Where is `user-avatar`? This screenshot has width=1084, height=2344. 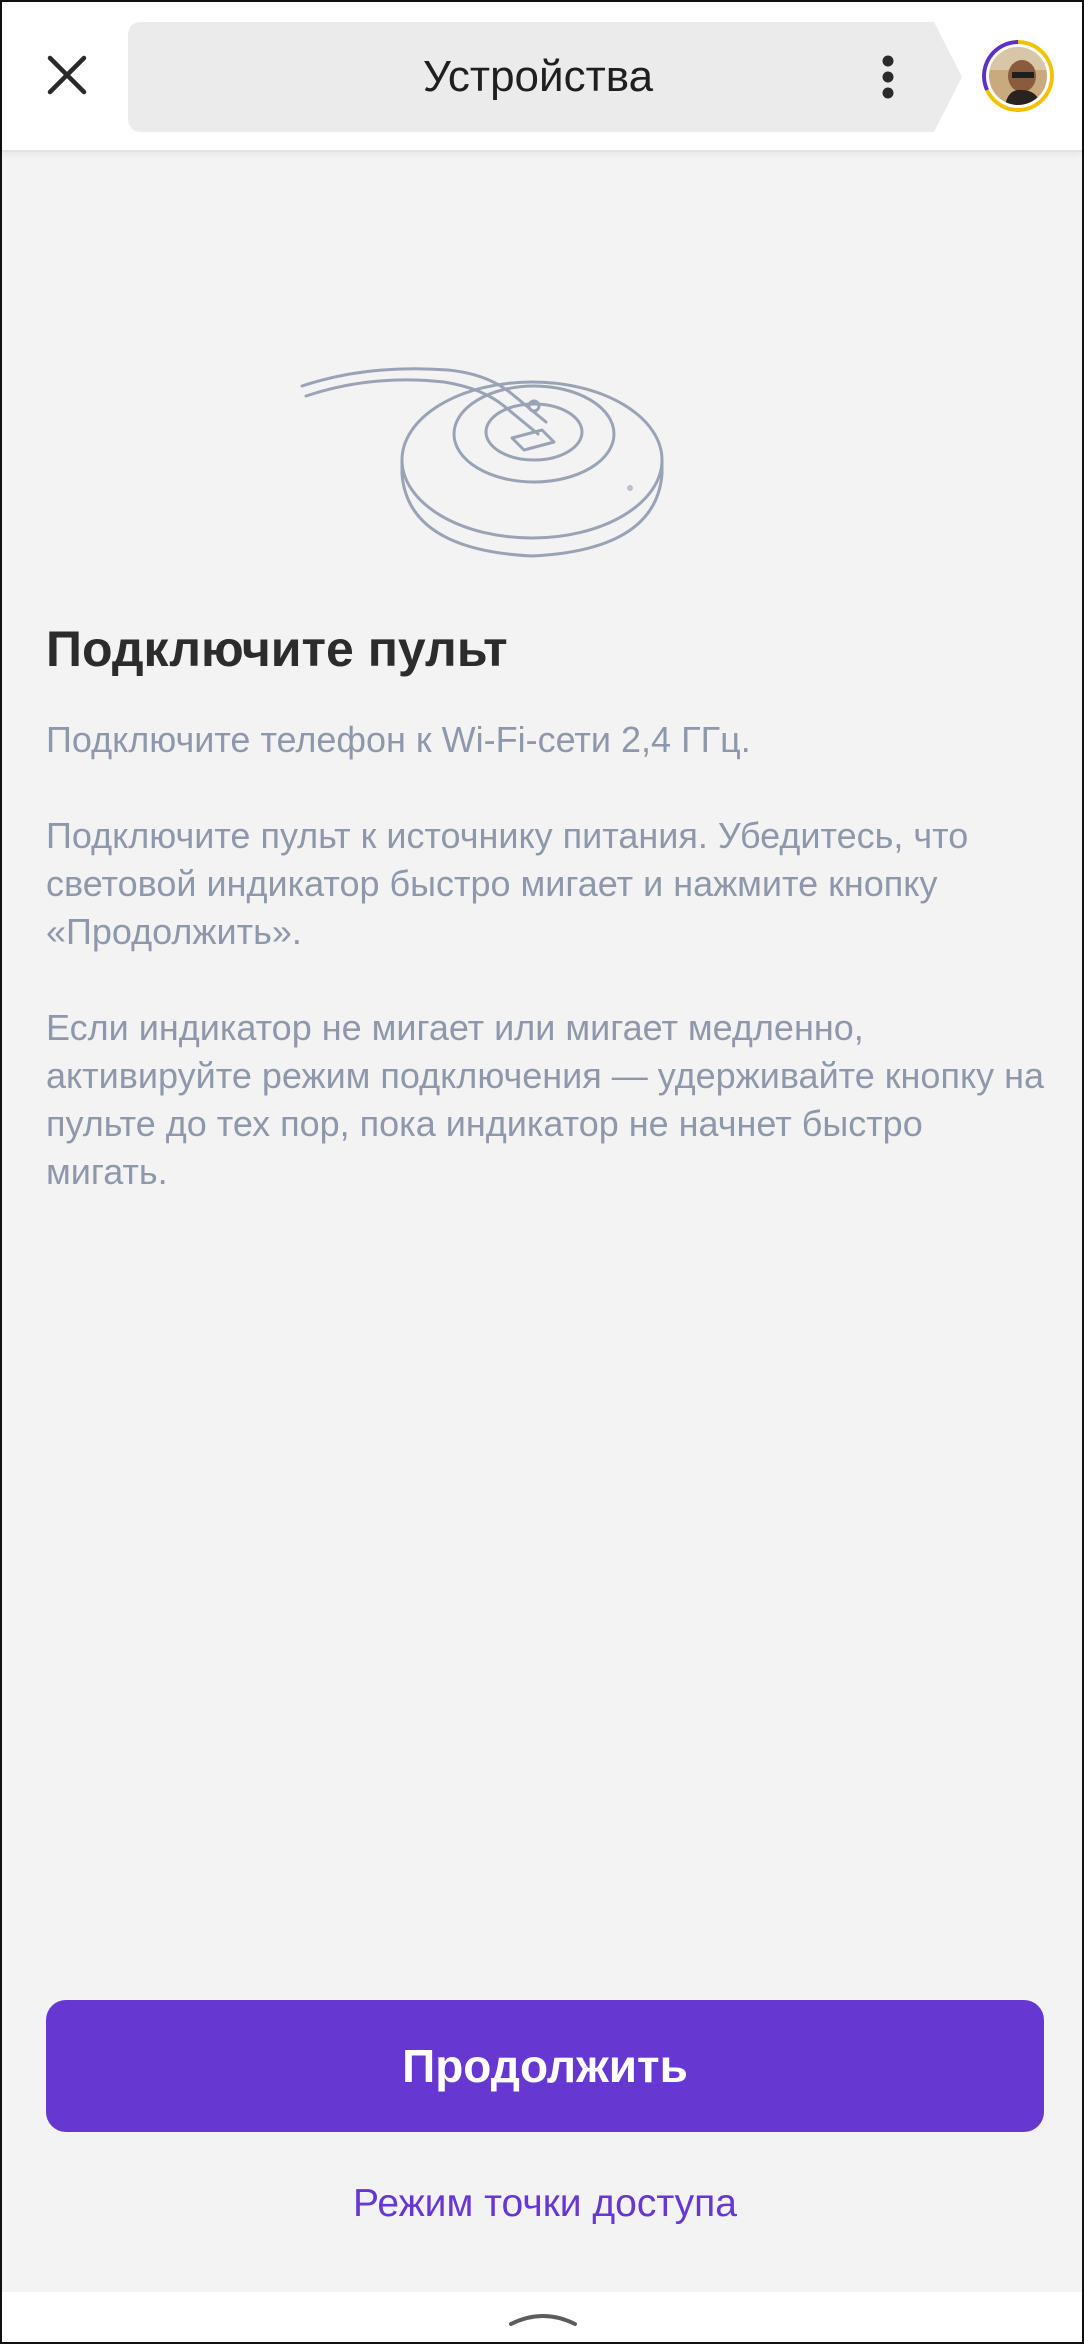
user-avatar is located at coordinates (1018, 76).